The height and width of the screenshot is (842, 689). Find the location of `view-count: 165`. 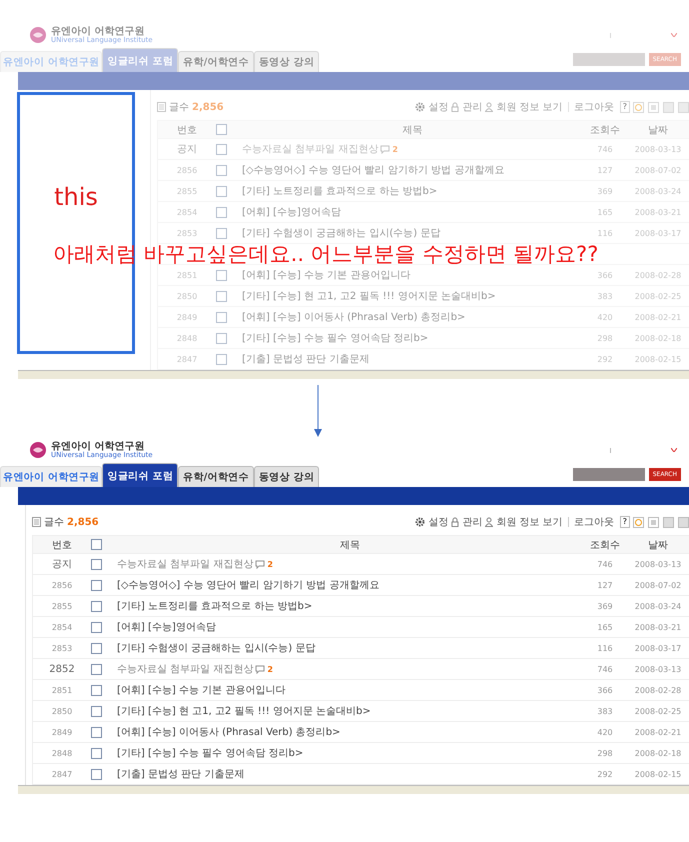

view-count: 165 is located at coordinates (605, 212).